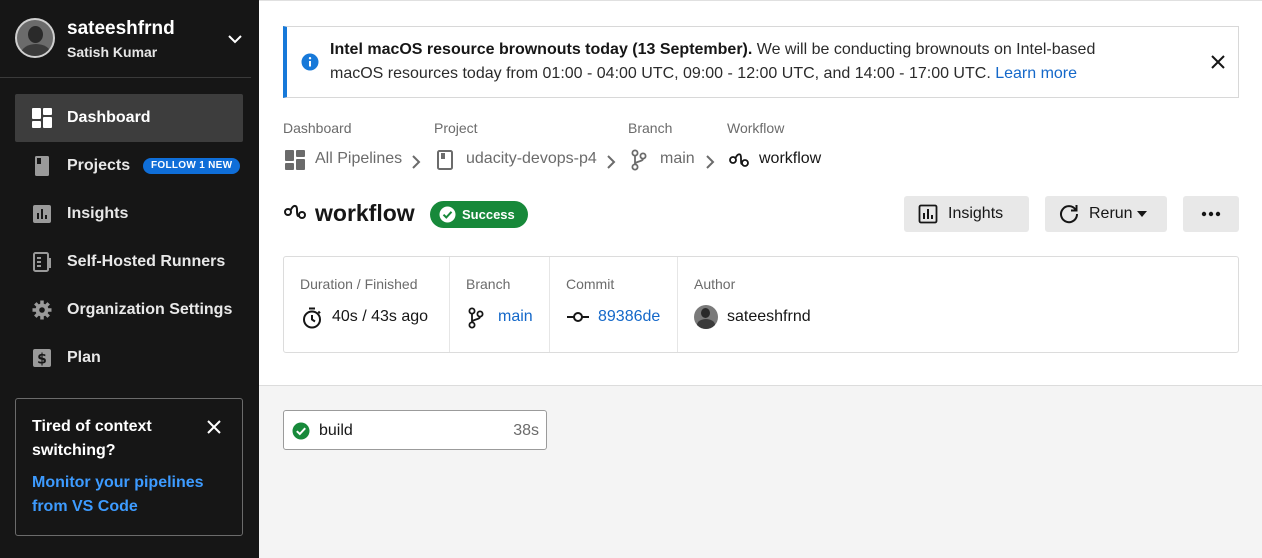  What do you see at coordinates (380, 316) in the screenshot?
I see `duration-value: 40s / 43s ago` at bounding box center [380, 316].